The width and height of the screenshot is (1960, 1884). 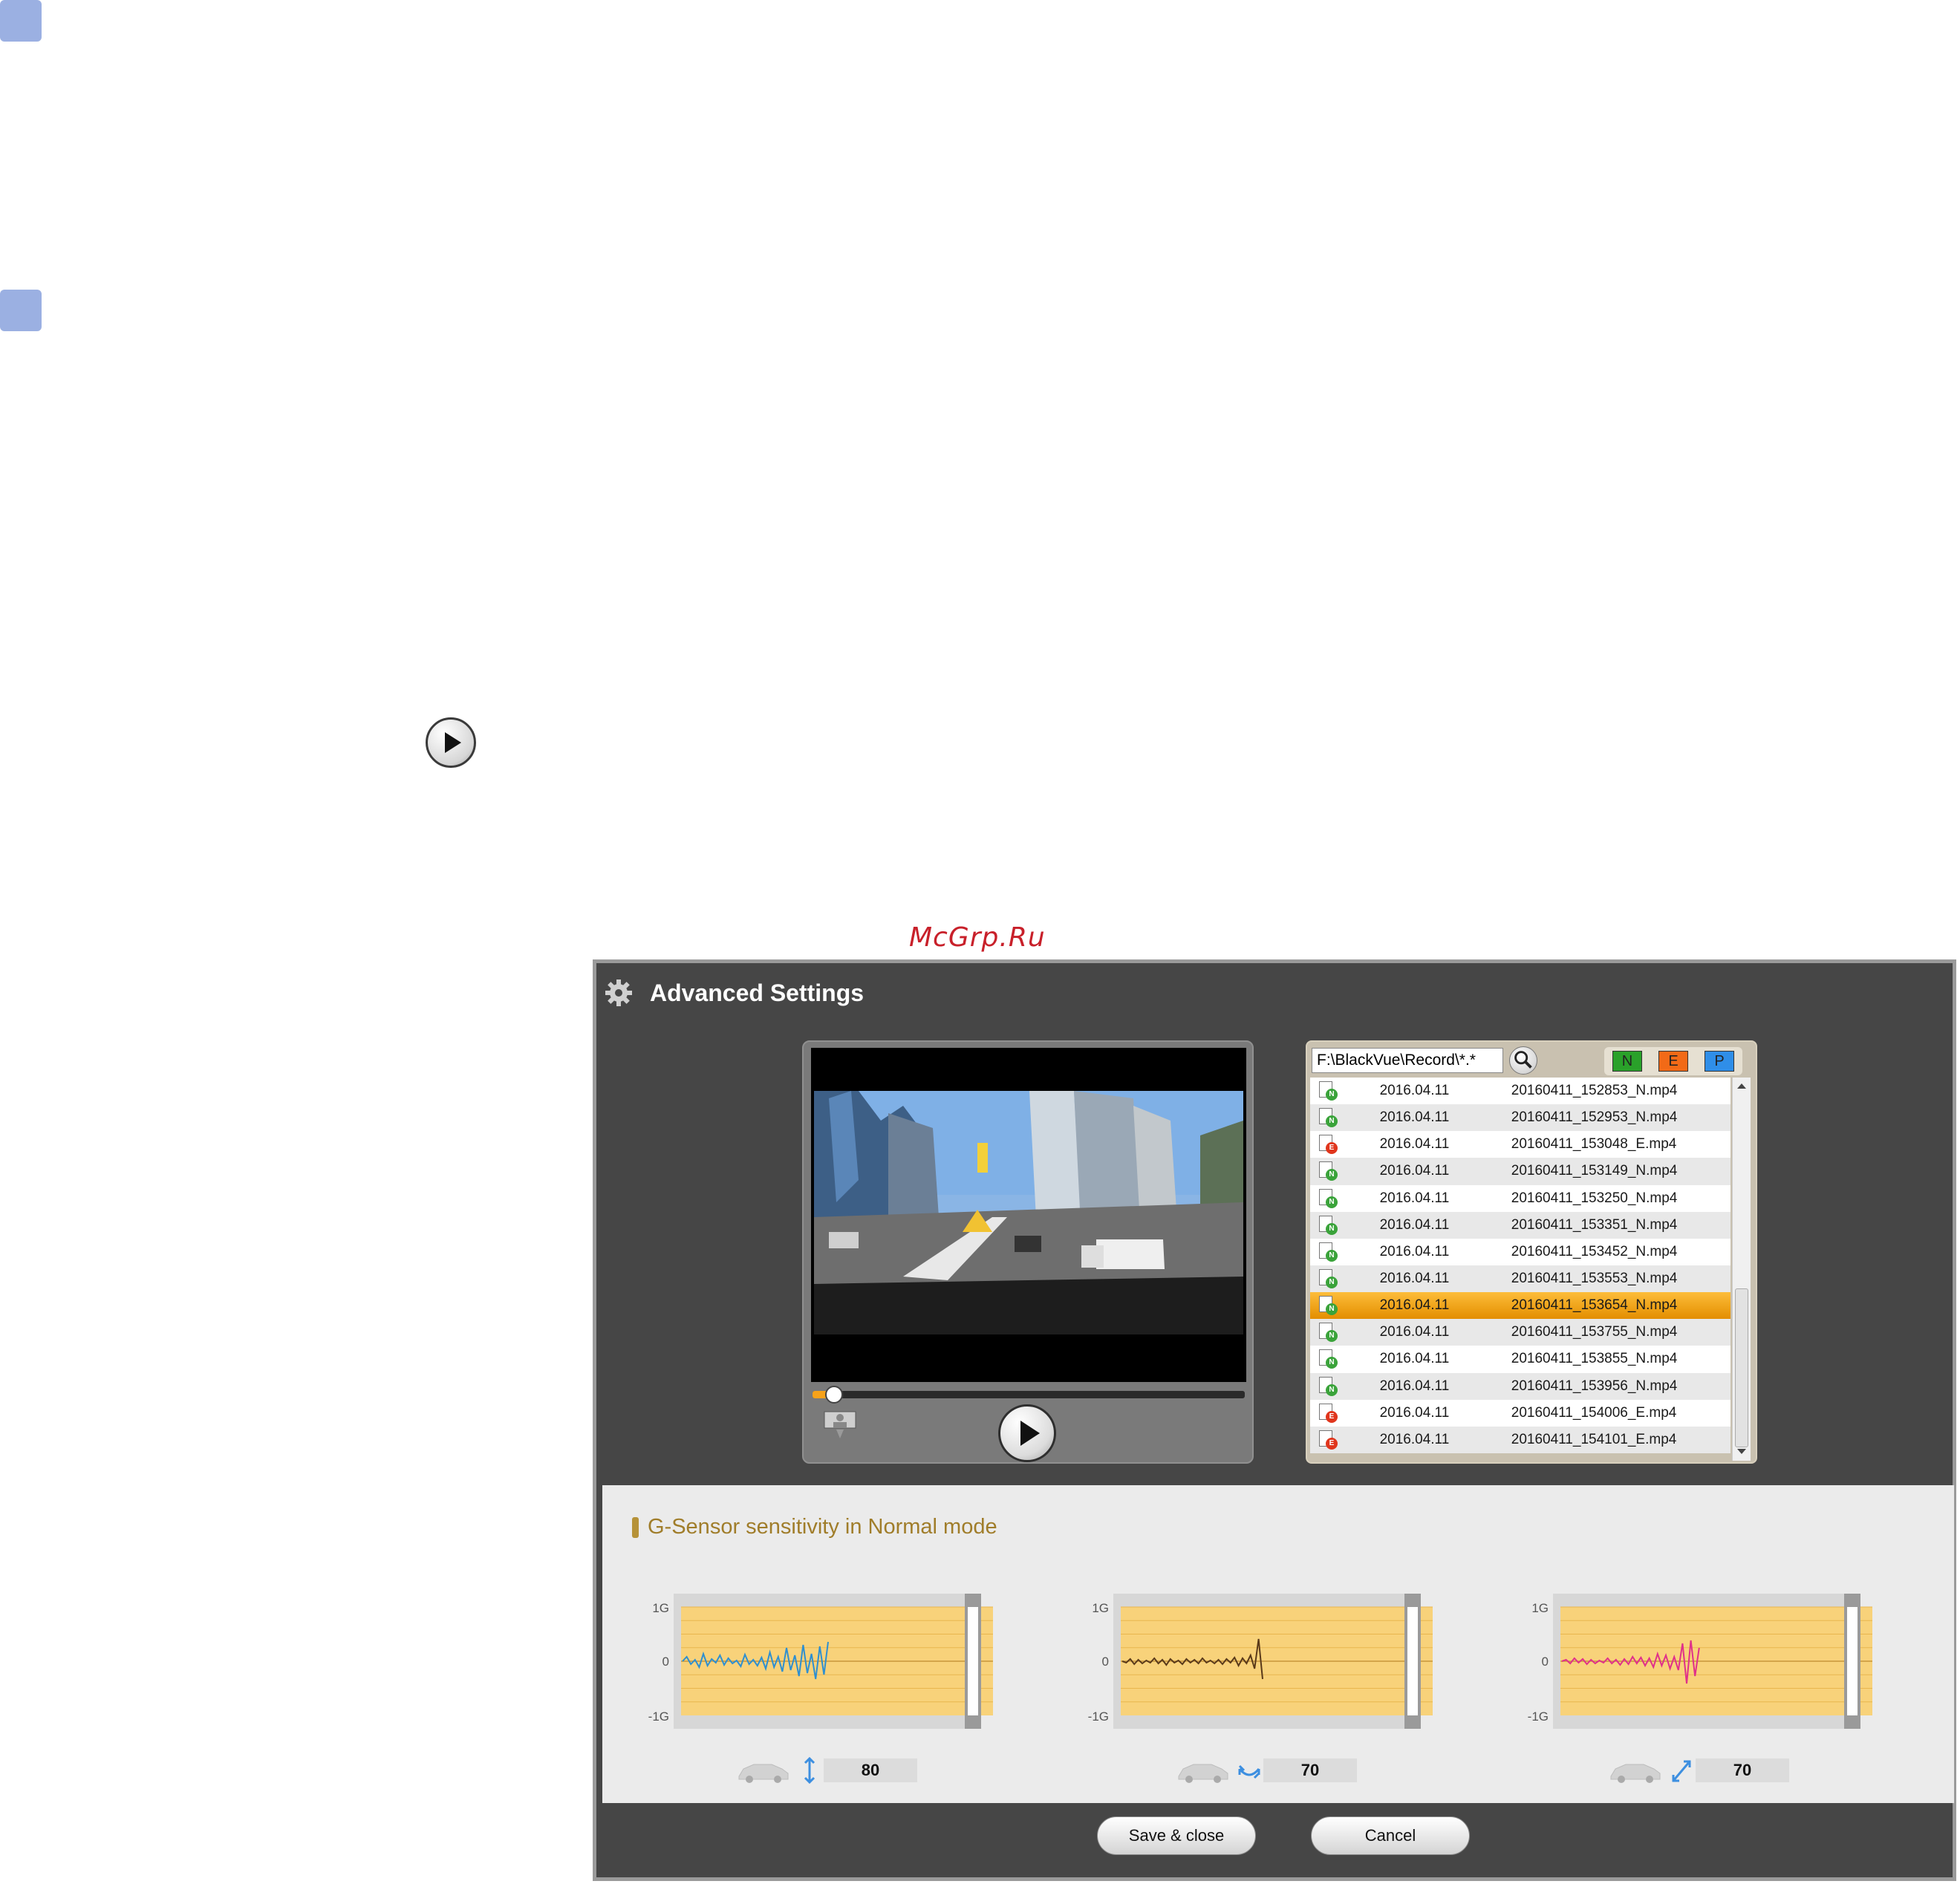 I want to click on file-row: N 2016.04.11 20160411_153553_N.mp4, so click(x=1520, y=1279).